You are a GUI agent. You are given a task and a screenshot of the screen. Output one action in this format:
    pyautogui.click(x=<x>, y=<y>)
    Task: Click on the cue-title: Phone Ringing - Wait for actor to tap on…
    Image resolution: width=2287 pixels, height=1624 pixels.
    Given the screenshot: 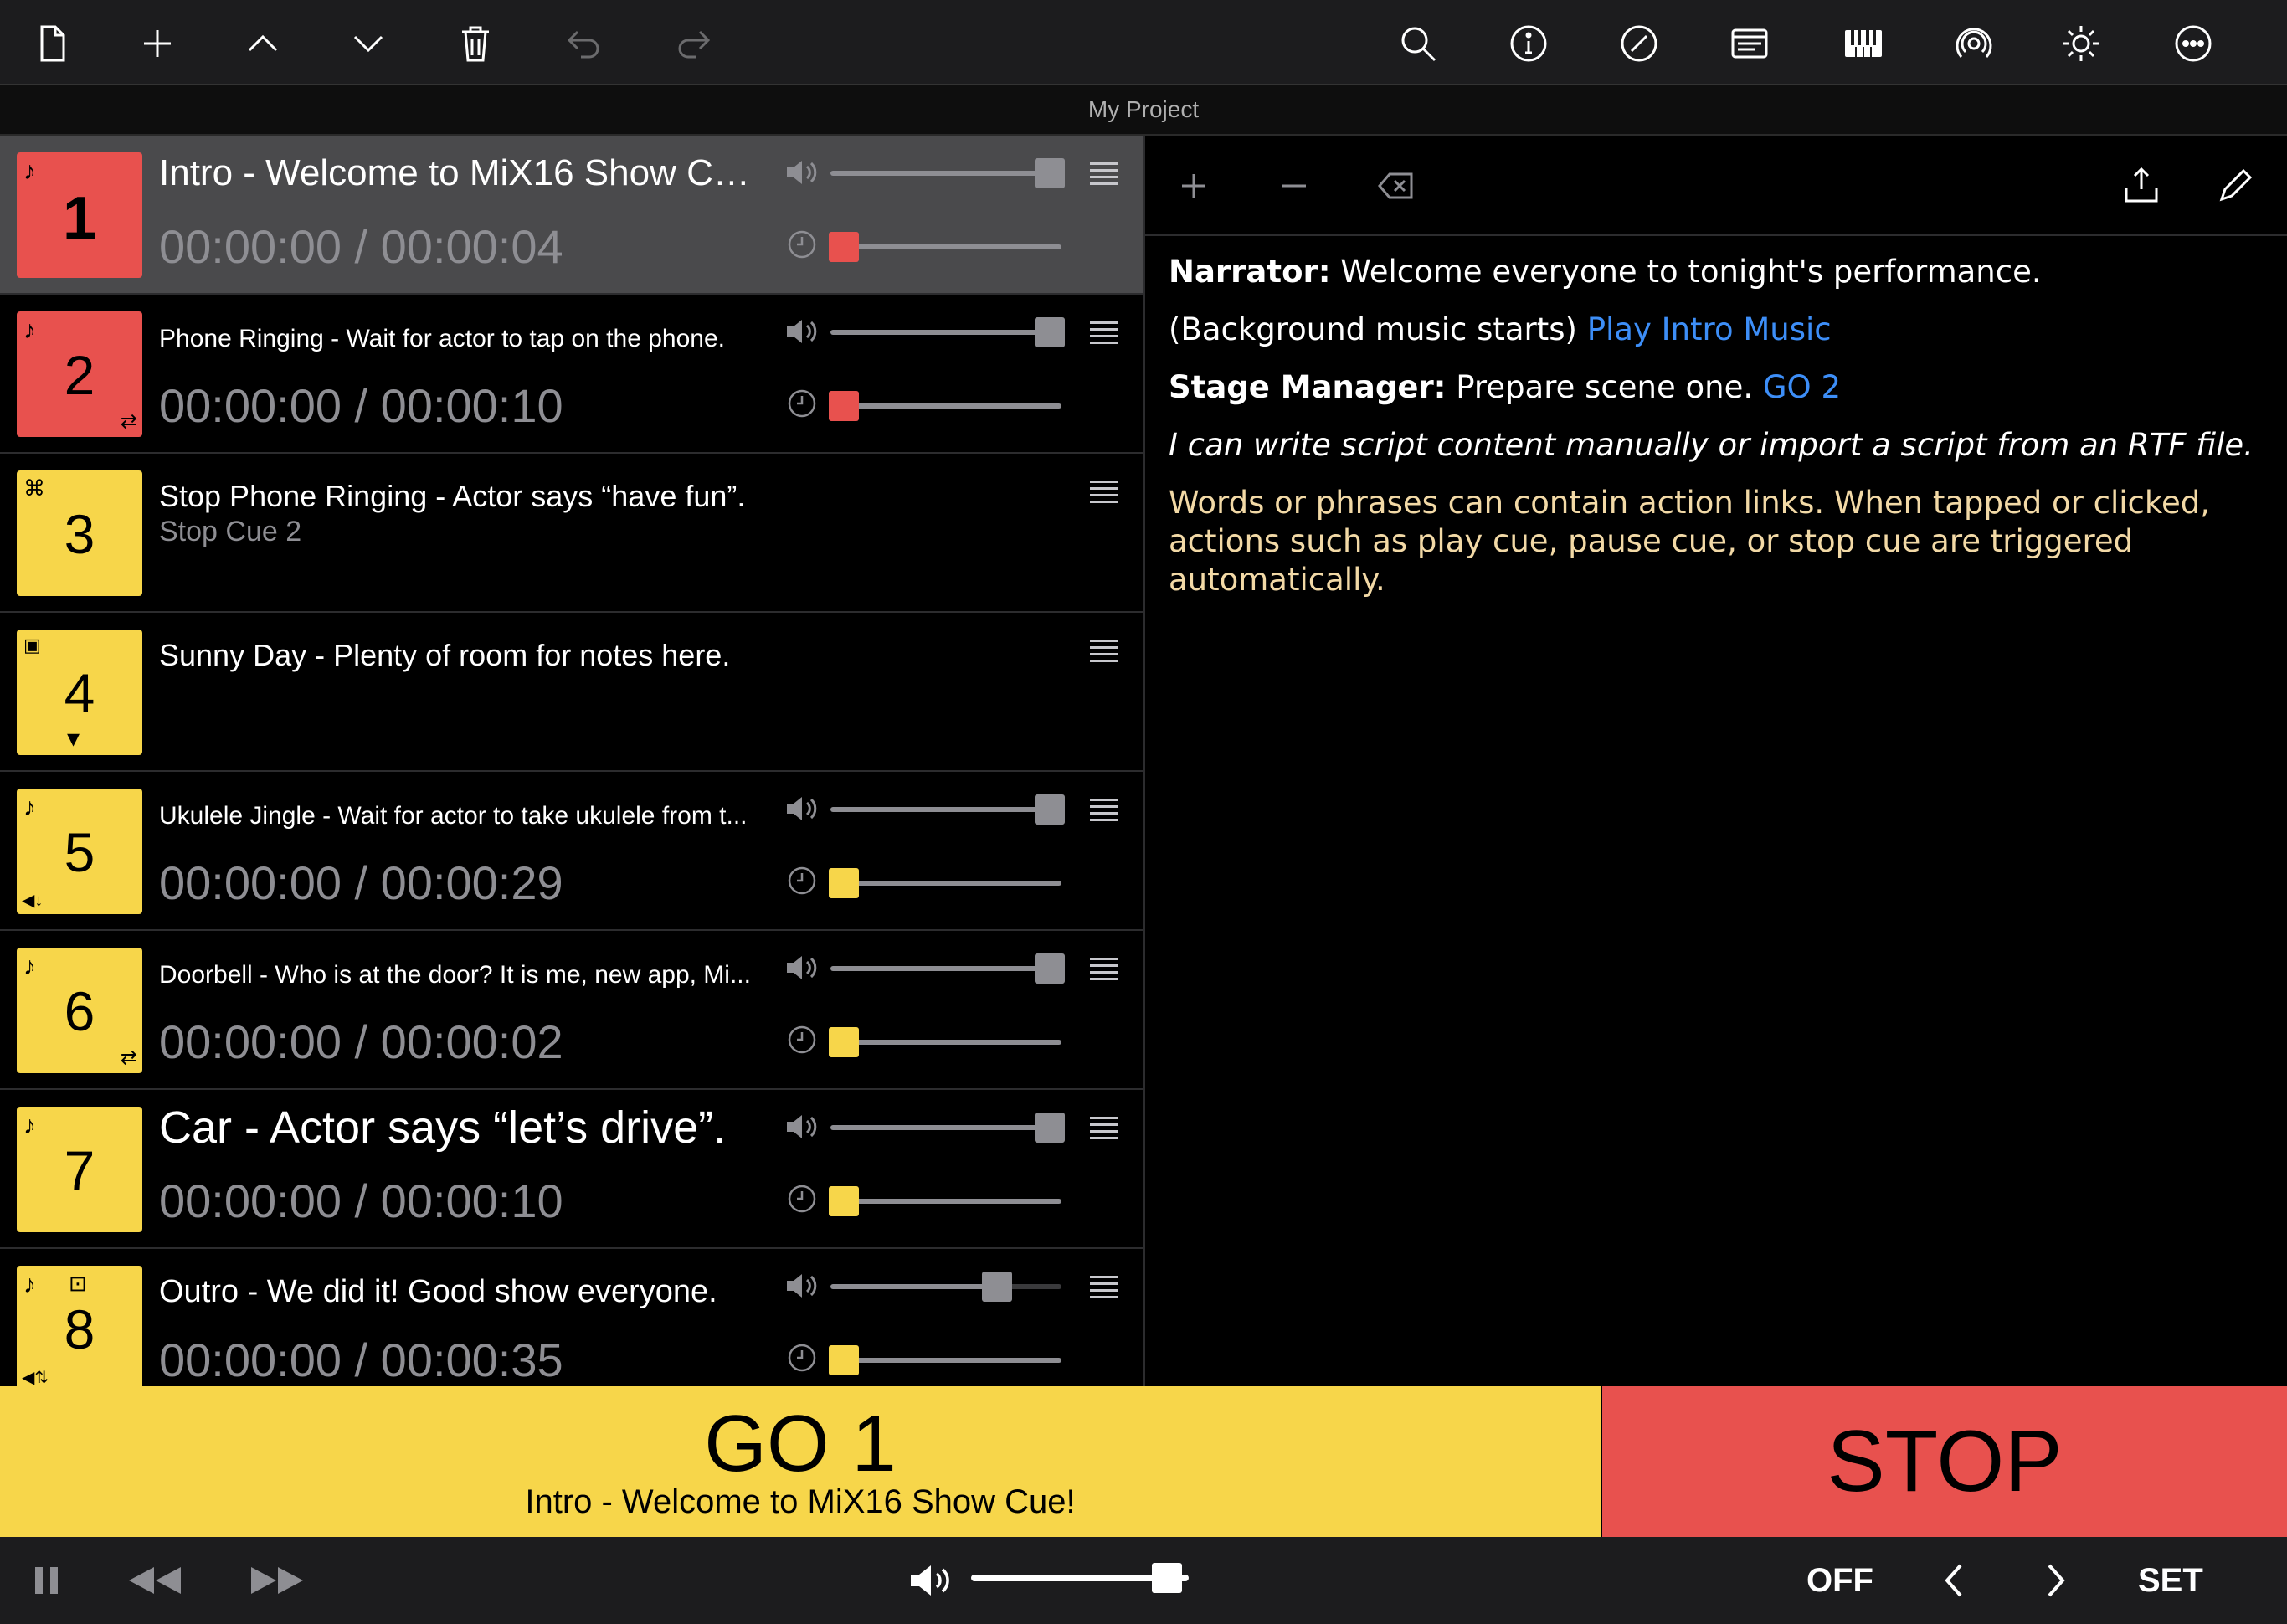 What is the action you would take?
    pyautogui.click(x=442, y=338)
    